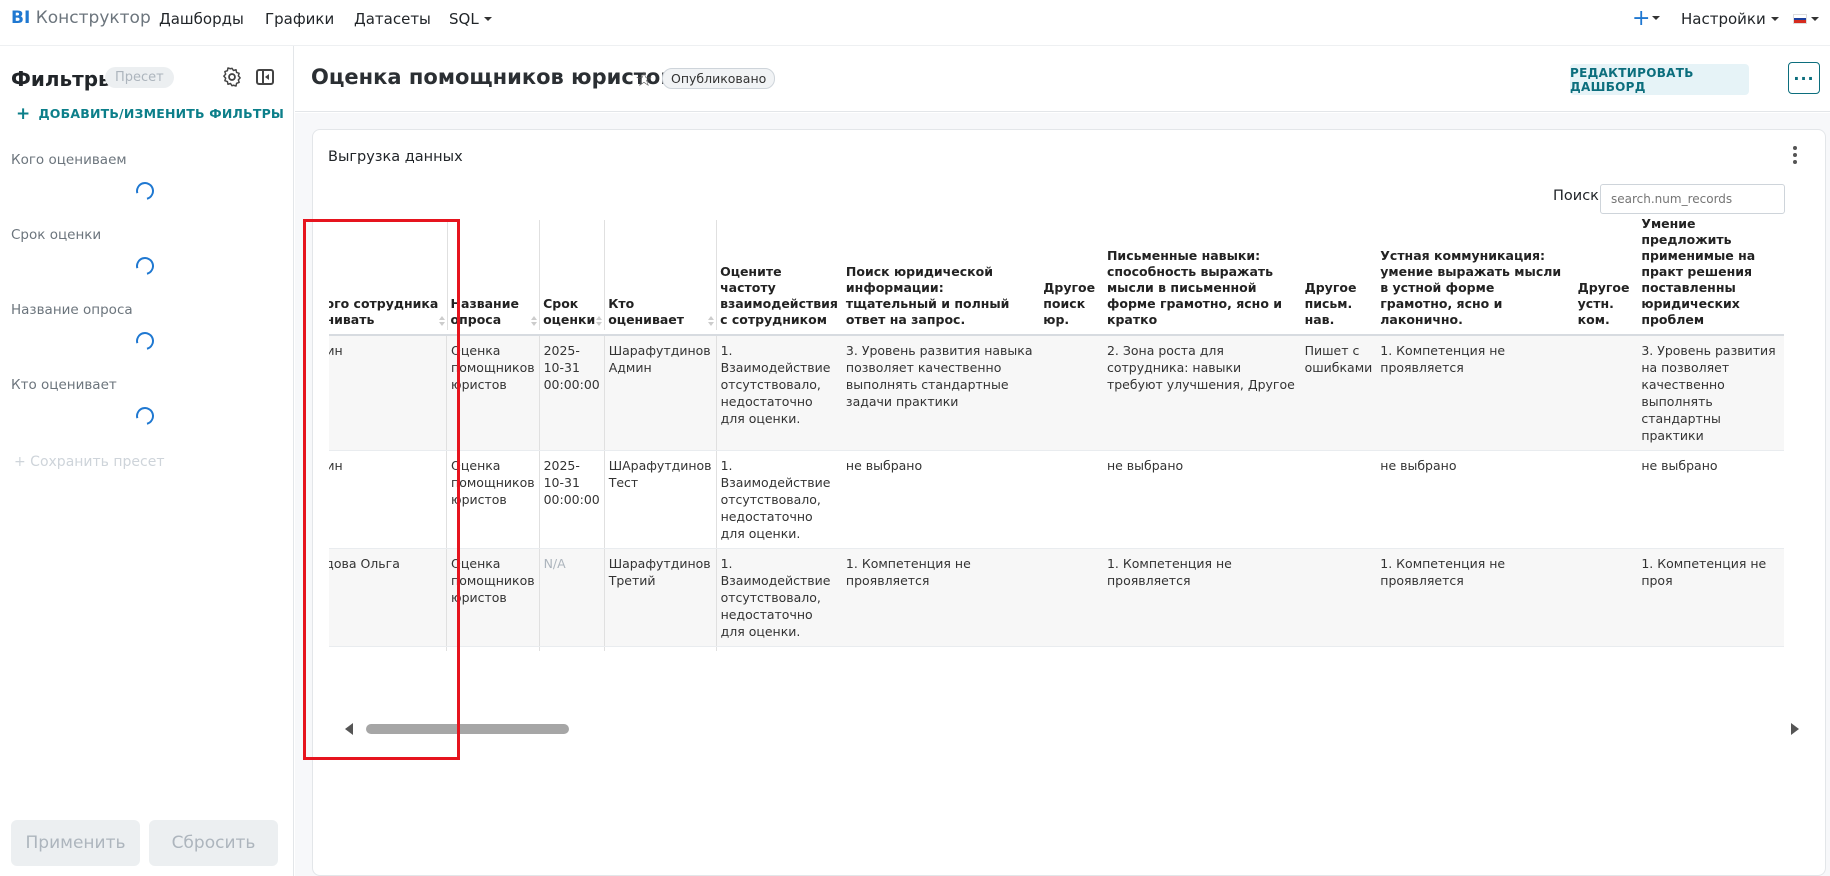  I want to click on collapse-sidebar-icon, so click(265, 77).